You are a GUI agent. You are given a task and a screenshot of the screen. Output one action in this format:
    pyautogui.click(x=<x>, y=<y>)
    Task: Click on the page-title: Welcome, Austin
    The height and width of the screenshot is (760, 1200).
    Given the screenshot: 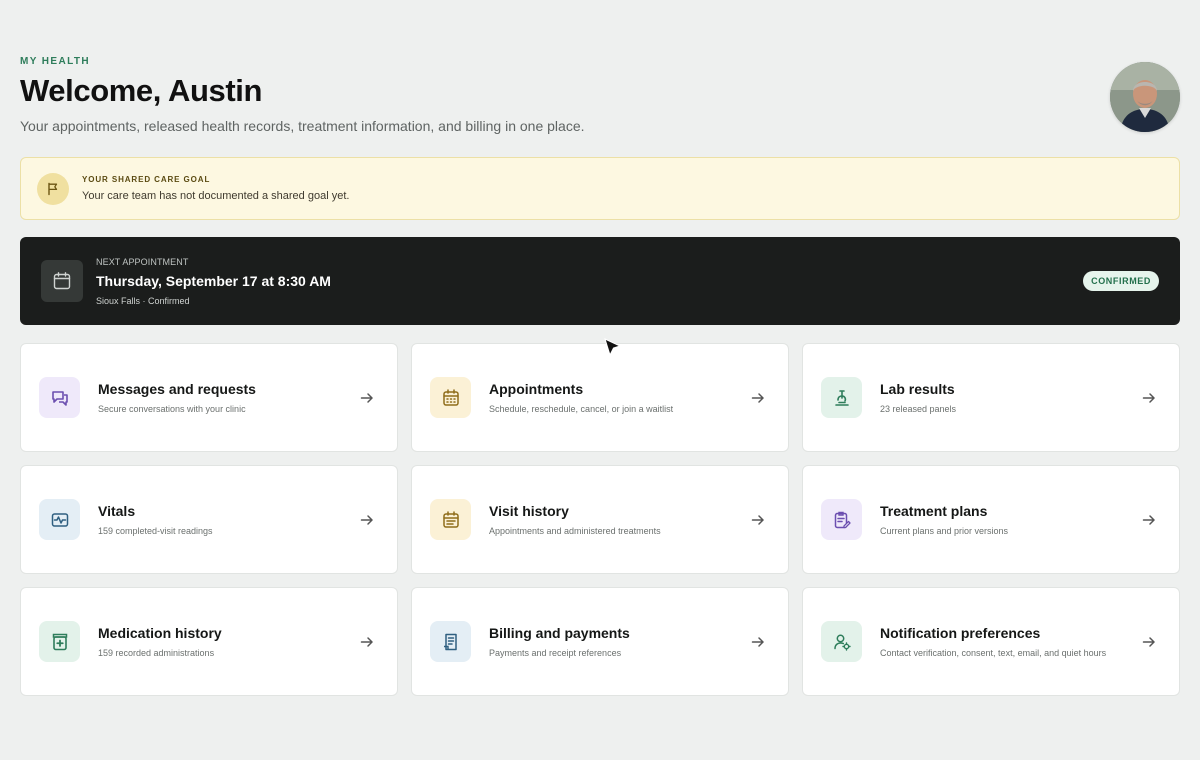 What is the action you would take?
    pyautogui.click(x=141, y=90)
    